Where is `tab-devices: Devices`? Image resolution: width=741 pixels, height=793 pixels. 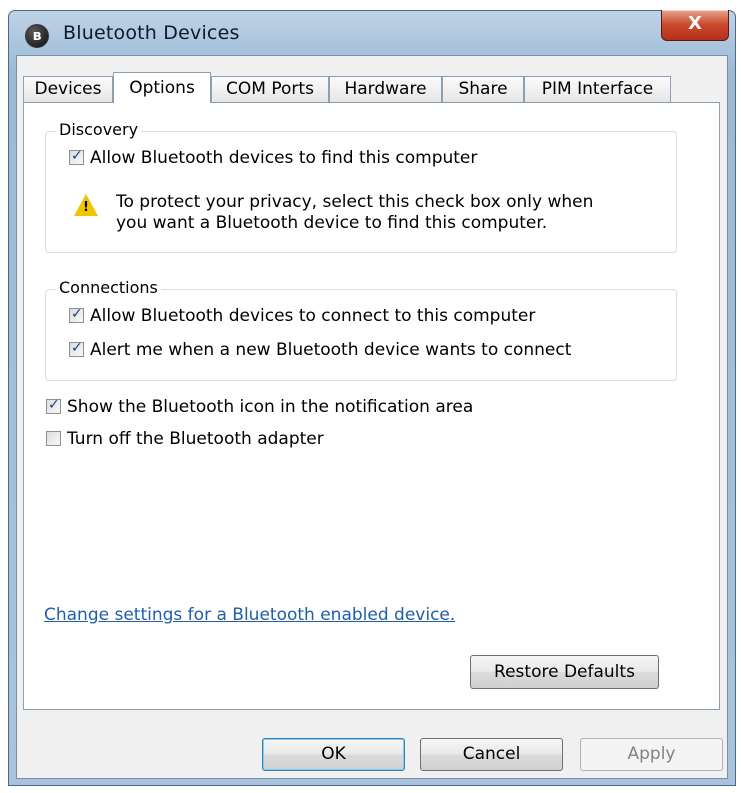 tab-devices: Devices is located at coordinates (68, 89).